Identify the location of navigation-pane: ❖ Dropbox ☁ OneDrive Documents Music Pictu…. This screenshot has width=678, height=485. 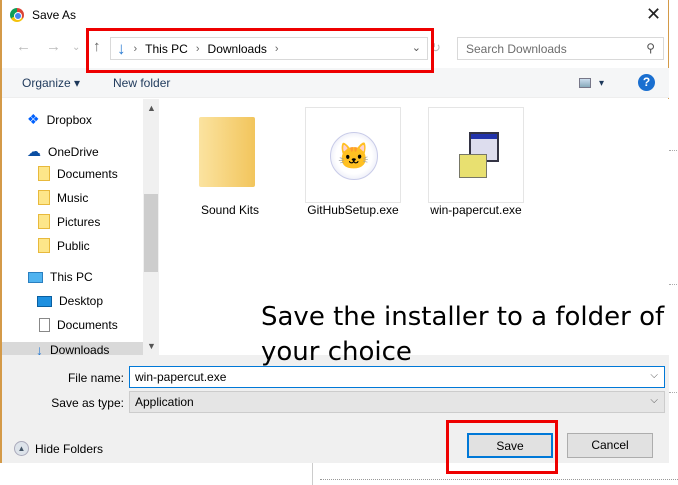
(72, 227).